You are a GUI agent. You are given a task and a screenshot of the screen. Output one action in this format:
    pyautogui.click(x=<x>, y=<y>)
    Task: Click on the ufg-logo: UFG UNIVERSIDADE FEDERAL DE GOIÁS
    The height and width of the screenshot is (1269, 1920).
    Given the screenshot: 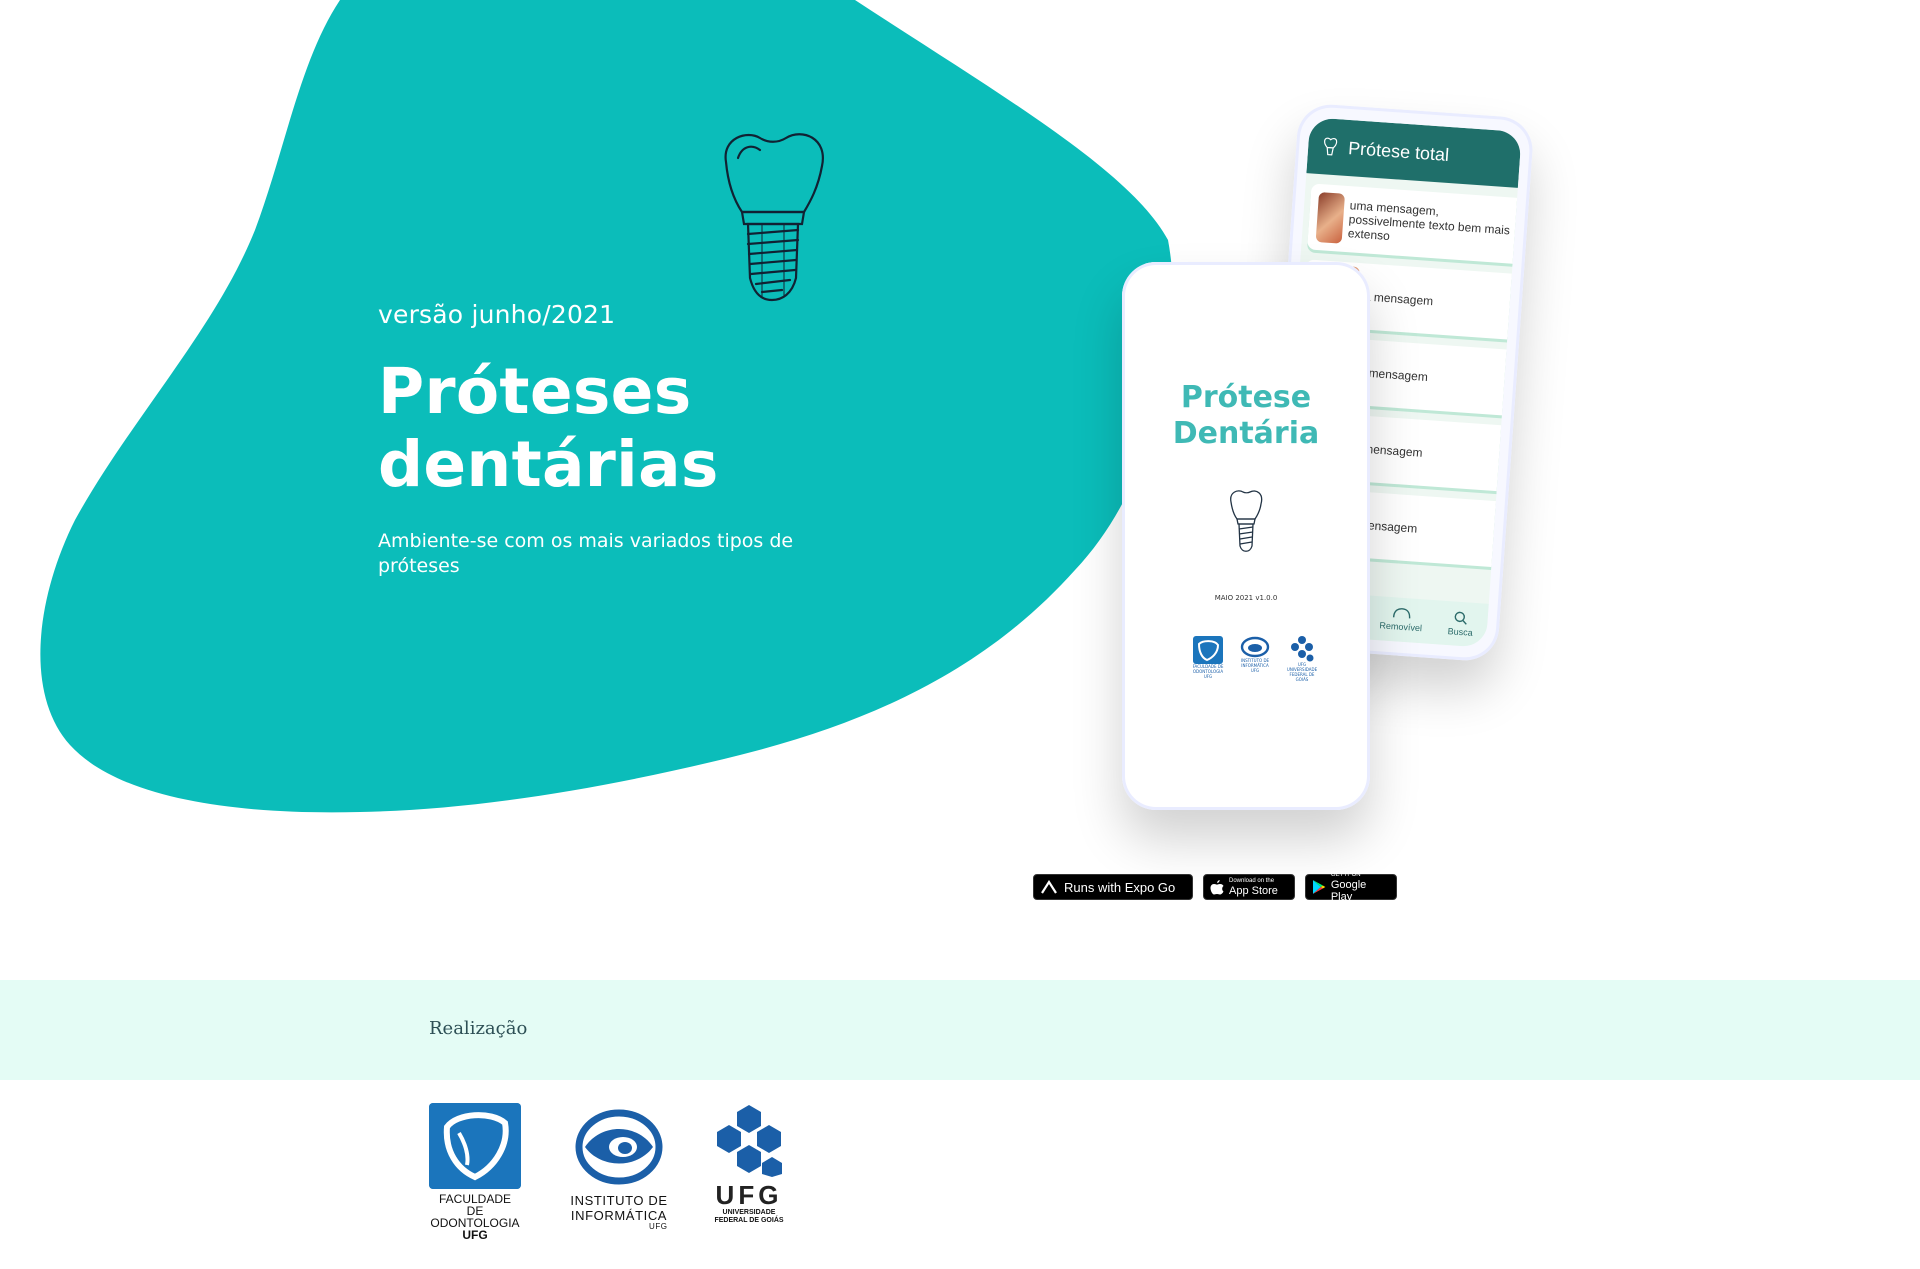 What is the action you would take?
    pyautogui.click(x=749, y=1164)
    